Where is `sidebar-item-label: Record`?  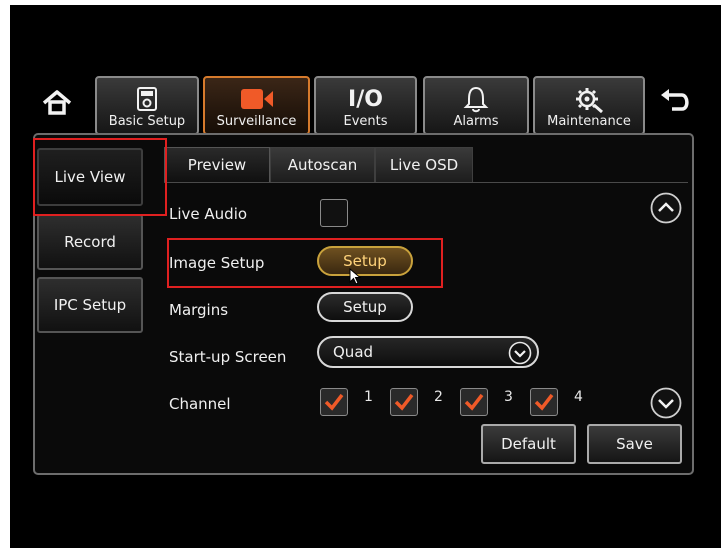 sidebar-item-label: Record is located at coordinates (90, 242).